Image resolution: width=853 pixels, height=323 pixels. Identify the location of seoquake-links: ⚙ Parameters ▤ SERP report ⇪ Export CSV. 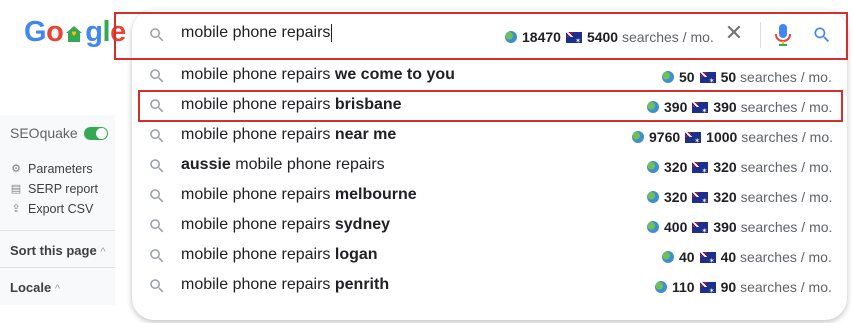
(54, 189).